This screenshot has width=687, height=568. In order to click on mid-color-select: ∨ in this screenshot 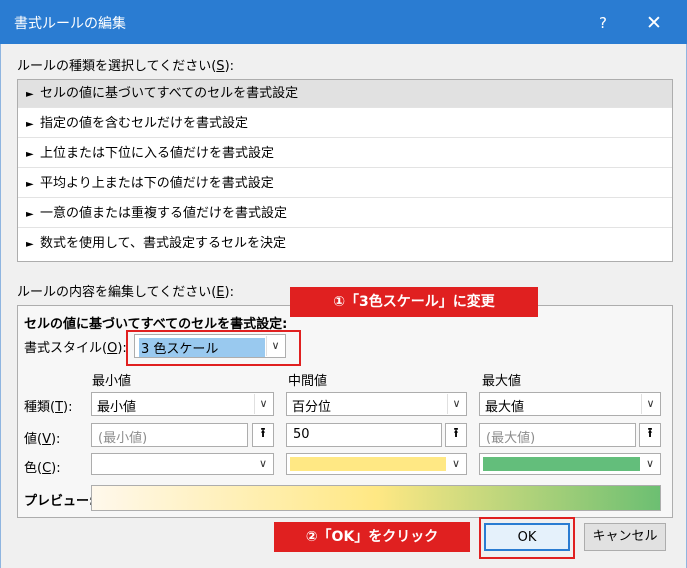, I will do `click(376, 464)`.